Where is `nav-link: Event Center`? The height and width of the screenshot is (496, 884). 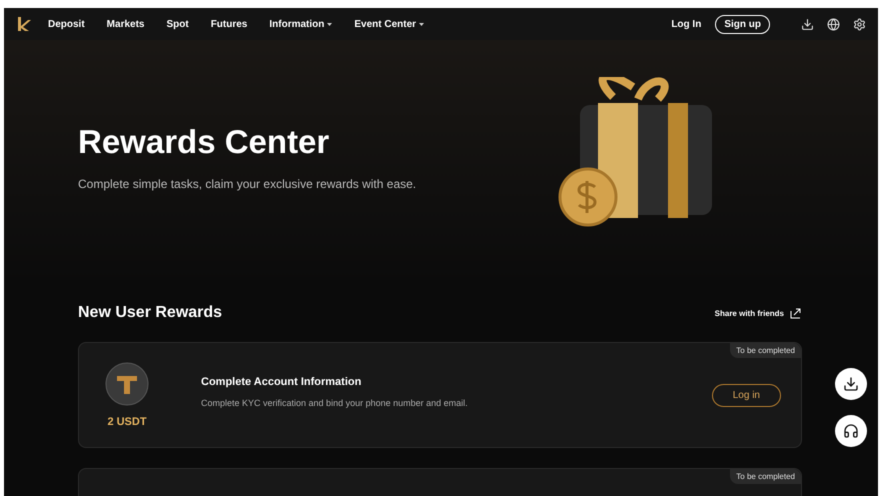
nav-link: Event Center is located at coordinates (389, 24).